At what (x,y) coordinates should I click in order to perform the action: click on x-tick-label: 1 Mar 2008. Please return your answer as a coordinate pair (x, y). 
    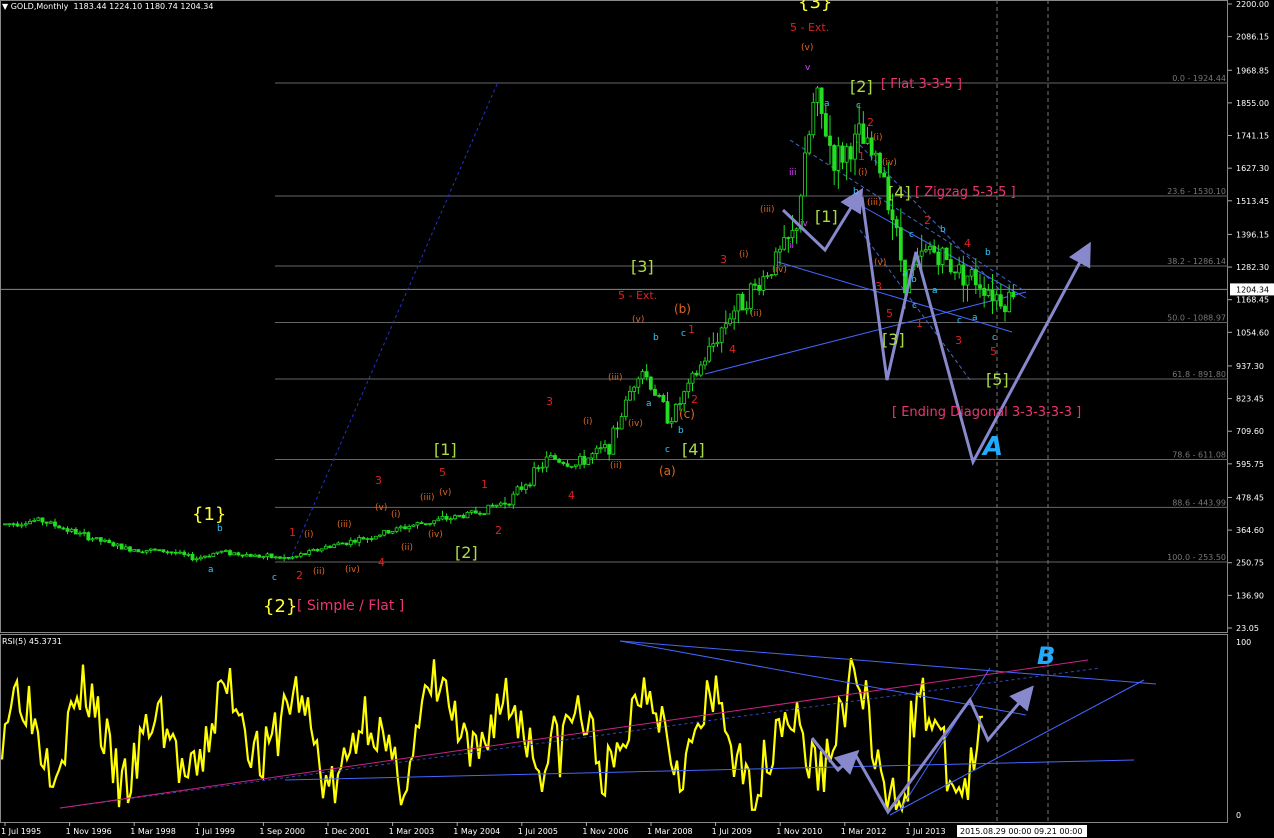
    Looking at the image, I should click on (670, 831).